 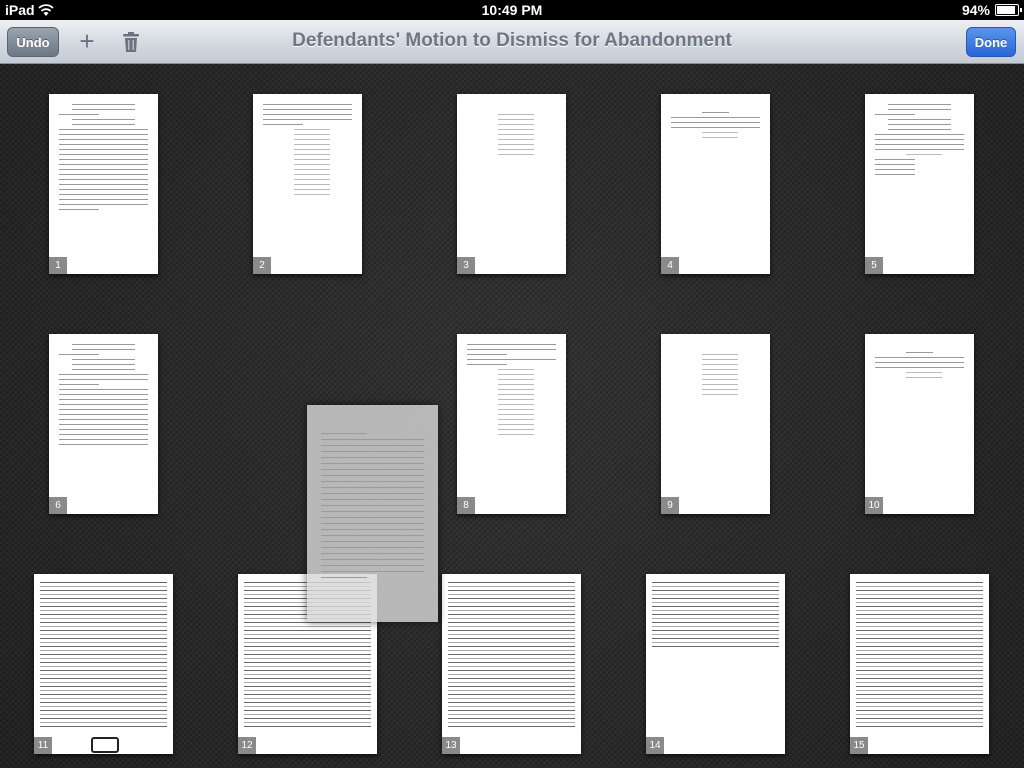 I want to click on status-bar: iPad 10:49 PM 94%, so click(x=512, y=10).